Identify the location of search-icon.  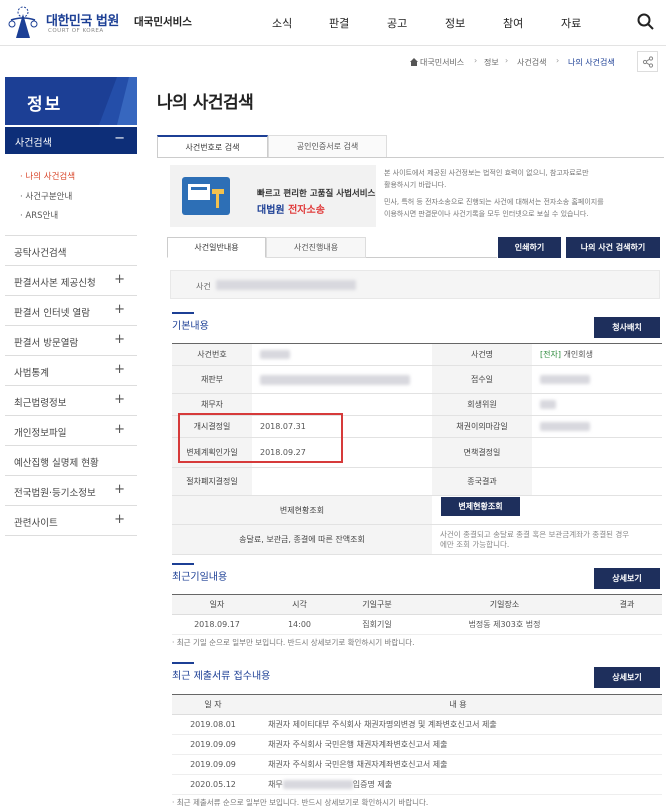
(646, 22).